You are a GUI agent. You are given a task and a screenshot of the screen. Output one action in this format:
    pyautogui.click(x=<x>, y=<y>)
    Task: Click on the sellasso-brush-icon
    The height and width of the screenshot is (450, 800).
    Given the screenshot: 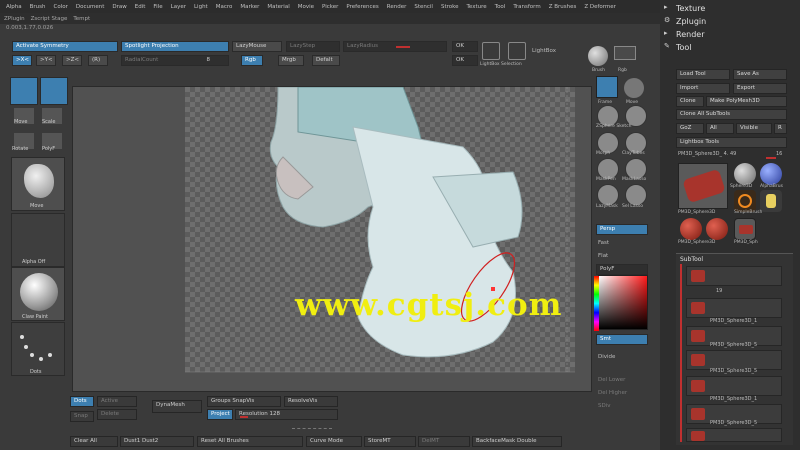 What is the action you would take?
    pyautogui.click(x=636, y=195)
    